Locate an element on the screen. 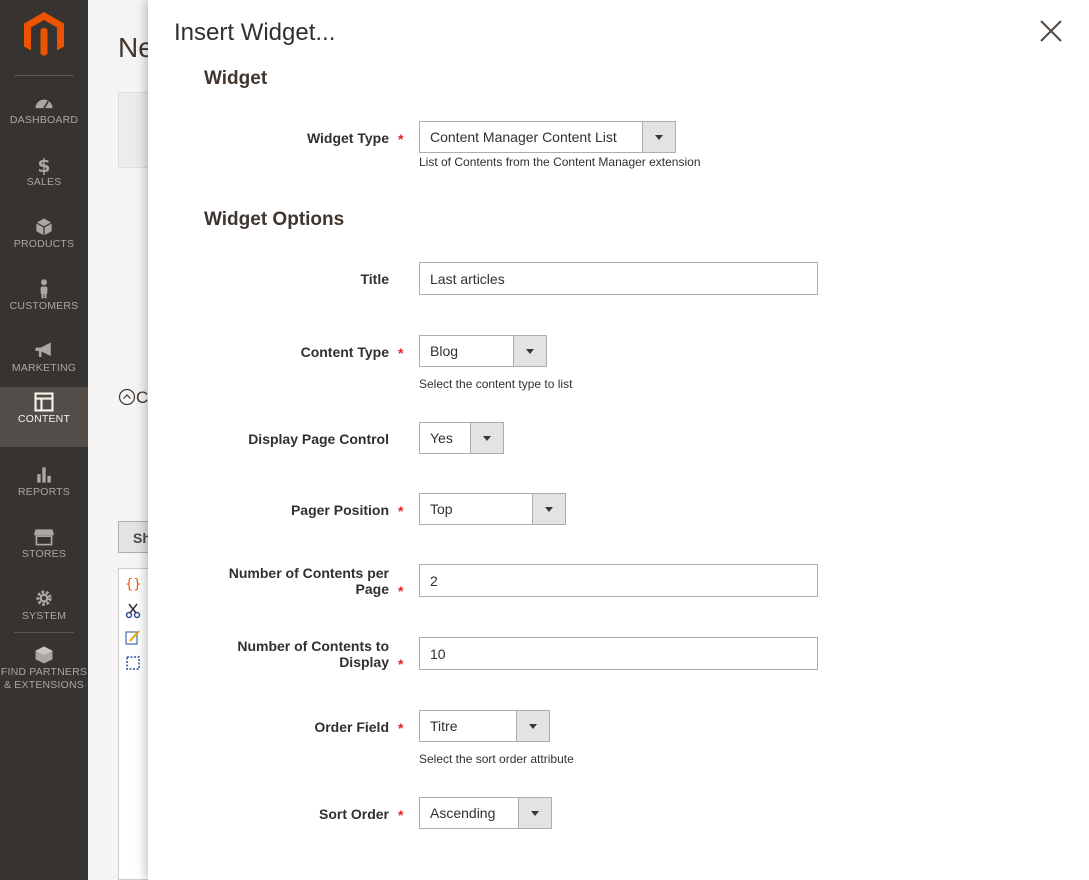 This screenshot has height=880, width=1089. box-icon is located at coordinates (44, 227).